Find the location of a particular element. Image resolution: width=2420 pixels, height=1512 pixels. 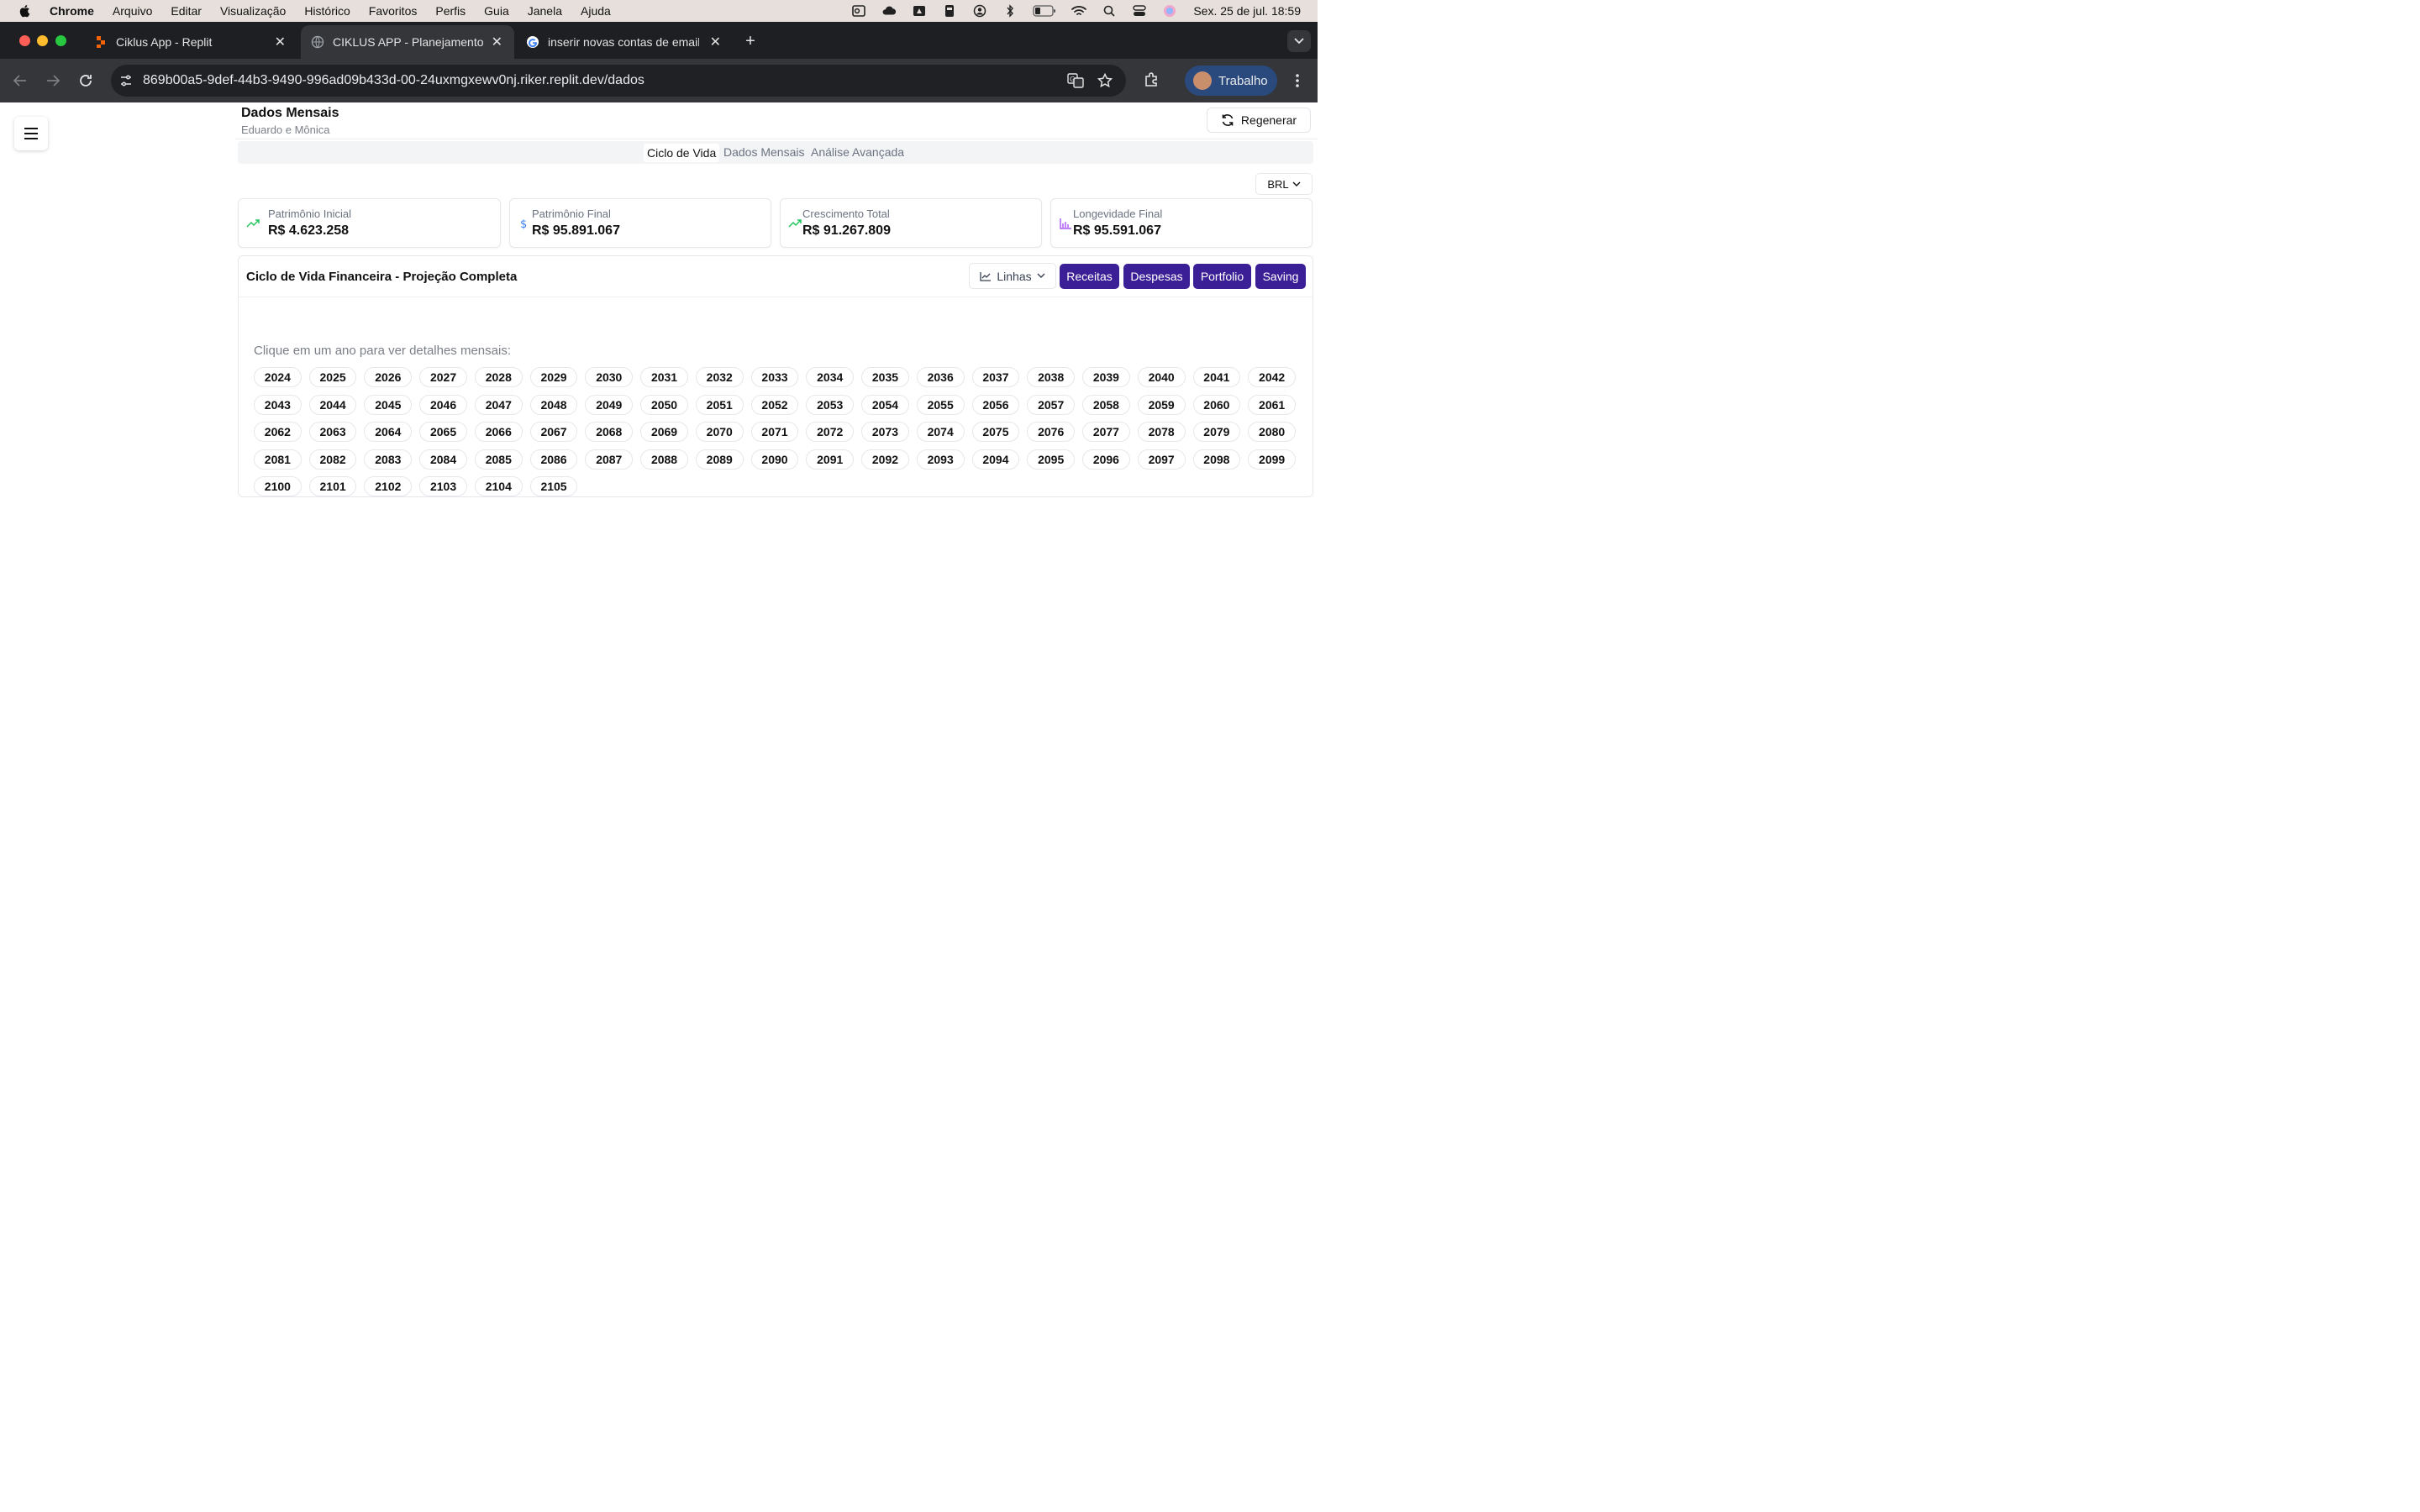

tab-ciclo-de-vida: Ciclo de Vida is located at coordinates (682, 153).